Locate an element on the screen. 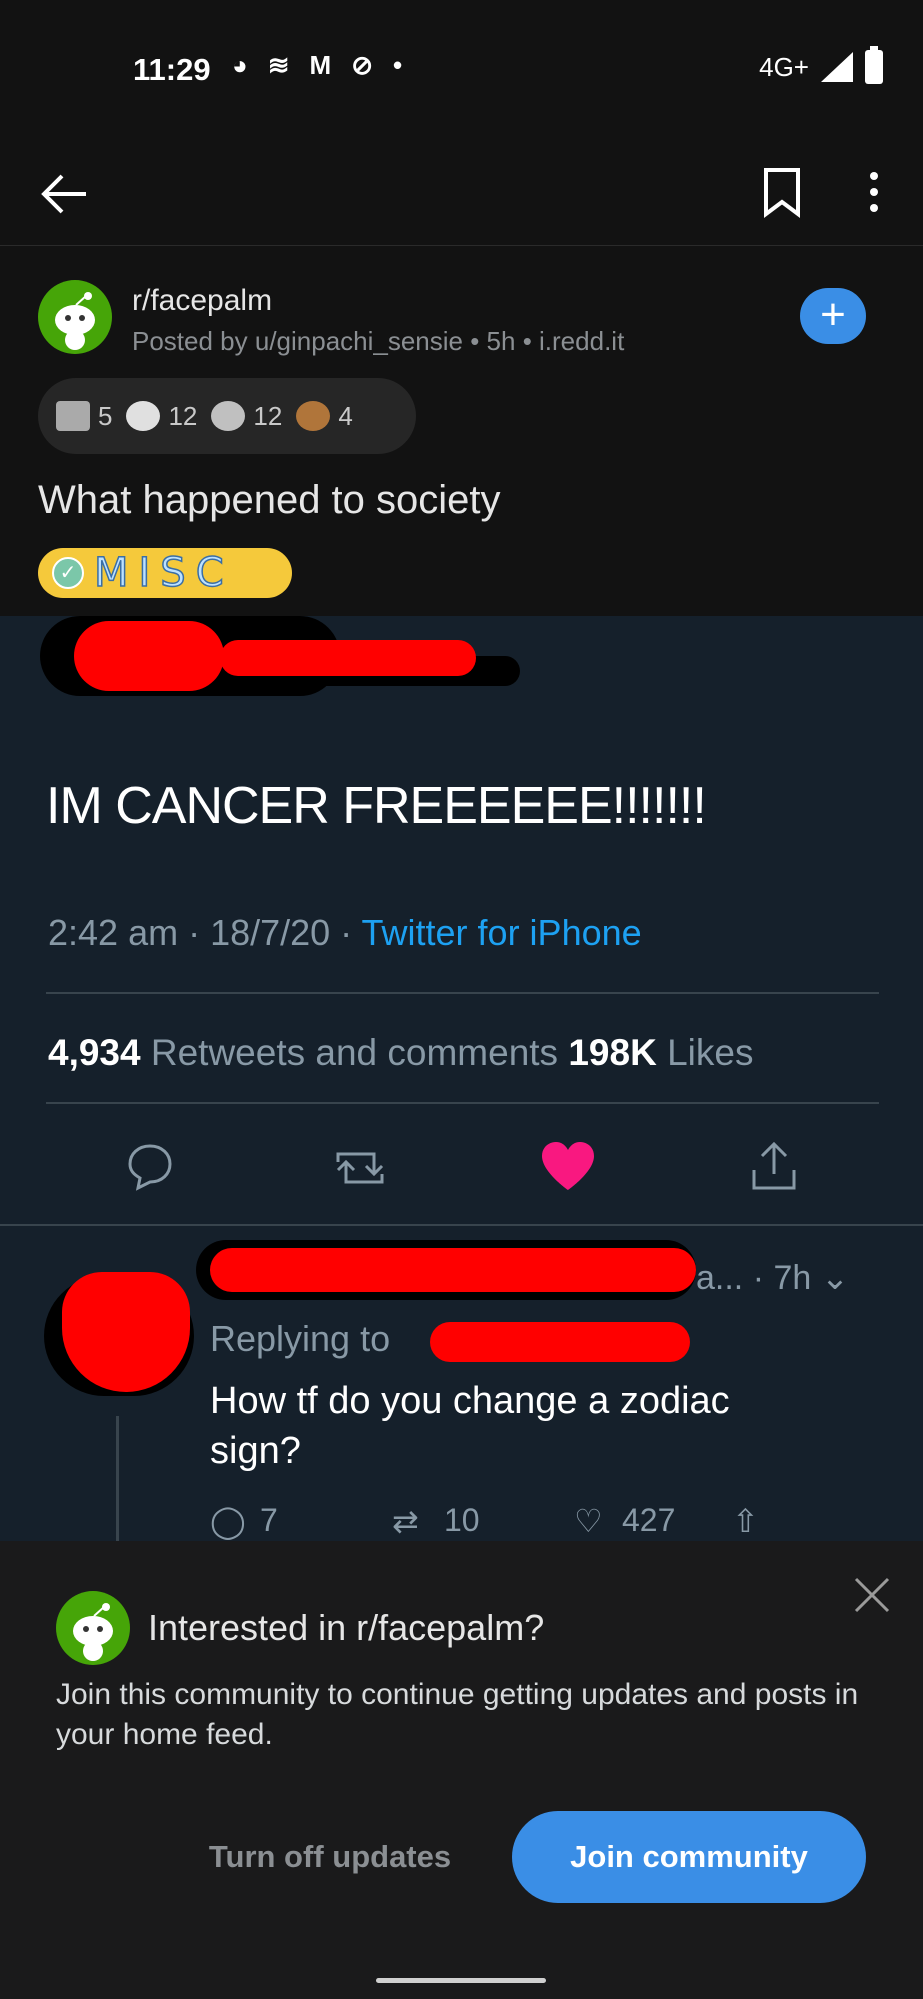 The width and height of the screenshot is (923, 1999). award-silver-icon is located at coordinates (228, 416).